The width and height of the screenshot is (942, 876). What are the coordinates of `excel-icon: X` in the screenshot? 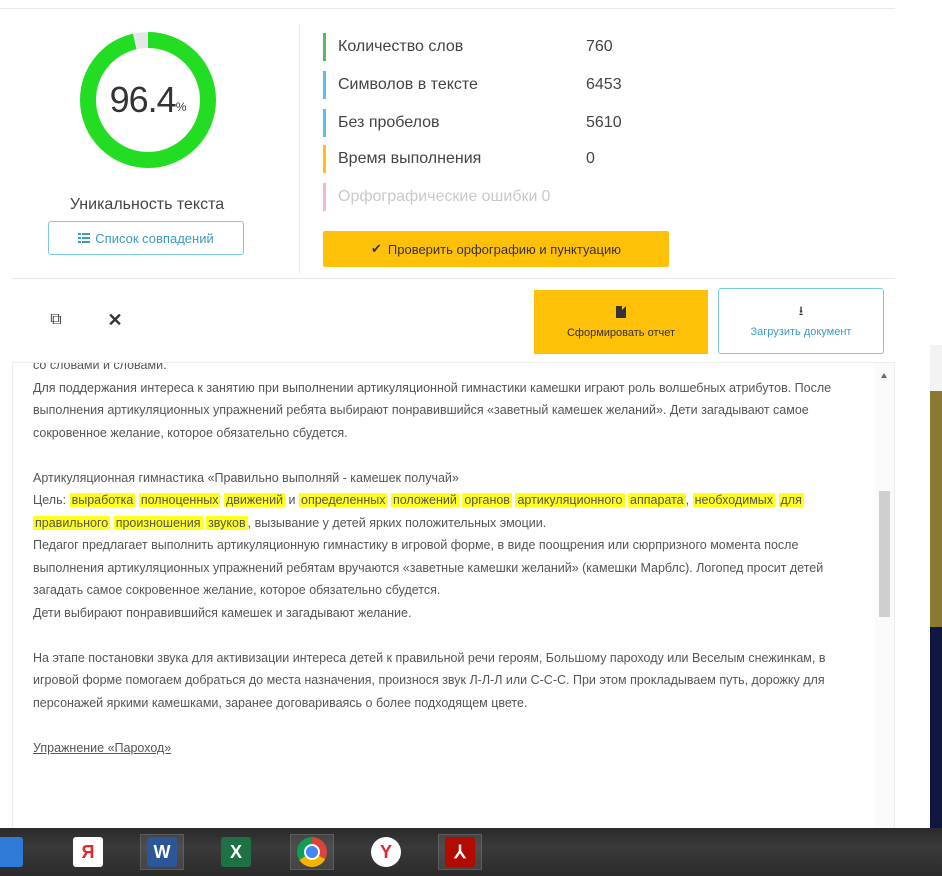 It's located at (236, 852).